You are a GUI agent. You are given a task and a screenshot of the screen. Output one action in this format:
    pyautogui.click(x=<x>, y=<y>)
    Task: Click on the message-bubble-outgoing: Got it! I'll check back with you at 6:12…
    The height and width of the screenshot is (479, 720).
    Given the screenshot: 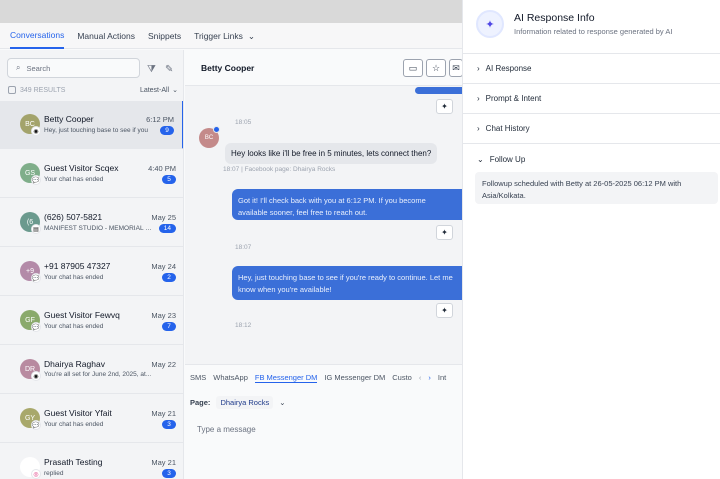 What is the action you would take?
    pyautogui.click(x=347, y=204)
    